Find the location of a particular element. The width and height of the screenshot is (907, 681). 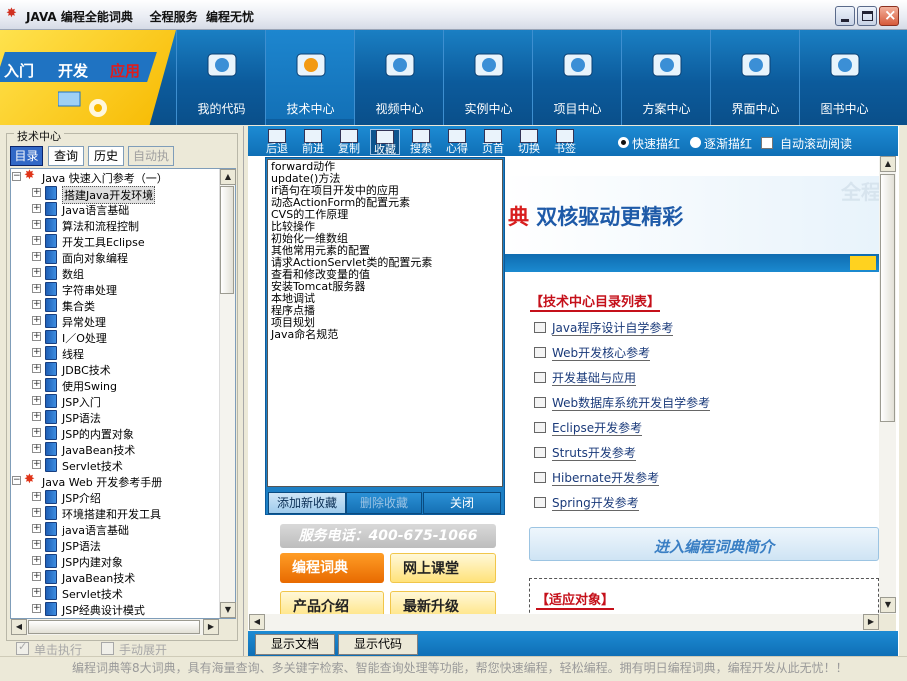

minimize-button is located at coordinates (845, 16).